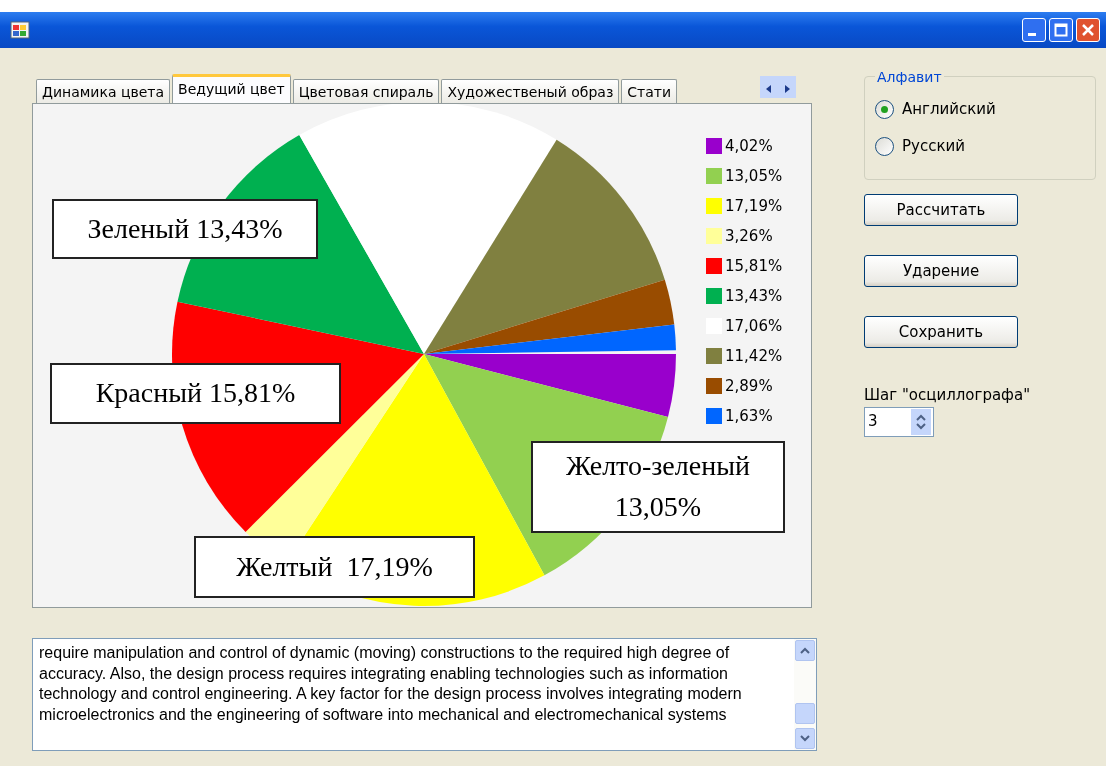 This screenshot has width=1106, height=766. Describe the element at coordinates (334, 567) in the screenshot. I see `callout-label: Желтый 17,19%` at that location.